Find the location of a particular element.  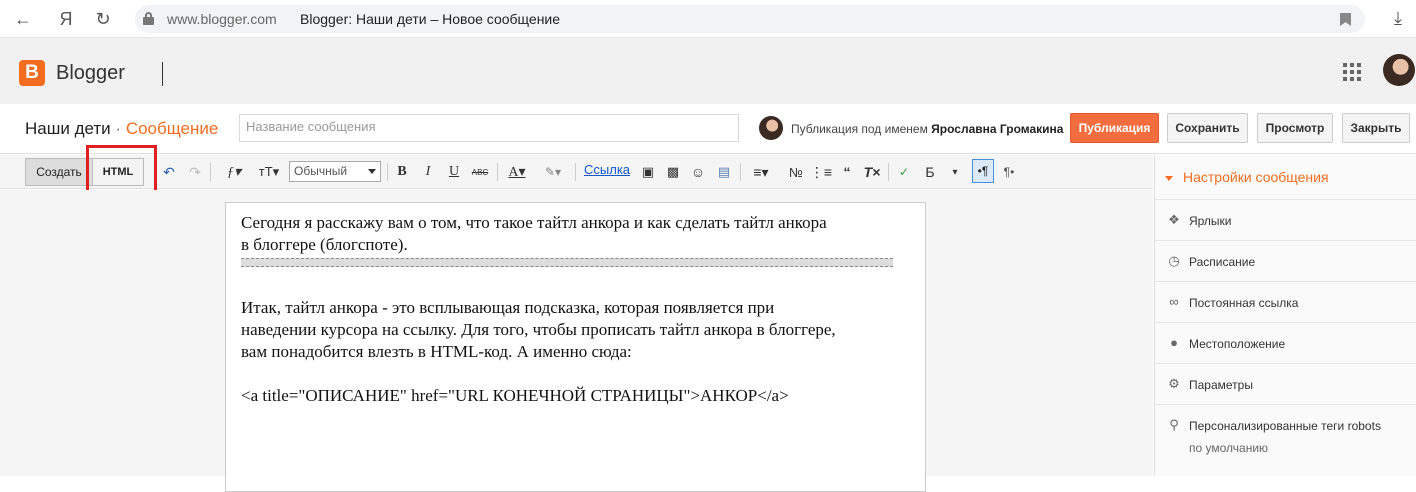

jump-break-divider is located at coordinates (567, 262).